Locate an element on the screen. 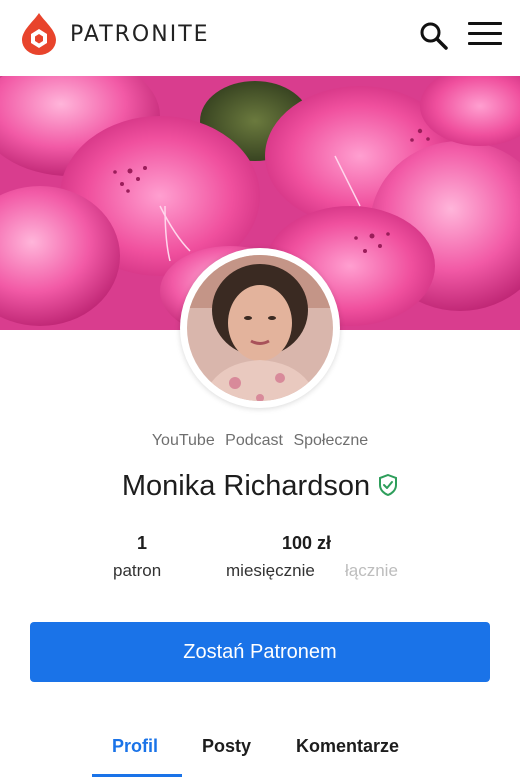  hamburger-menu-icon is located at coordinates (485, 36).